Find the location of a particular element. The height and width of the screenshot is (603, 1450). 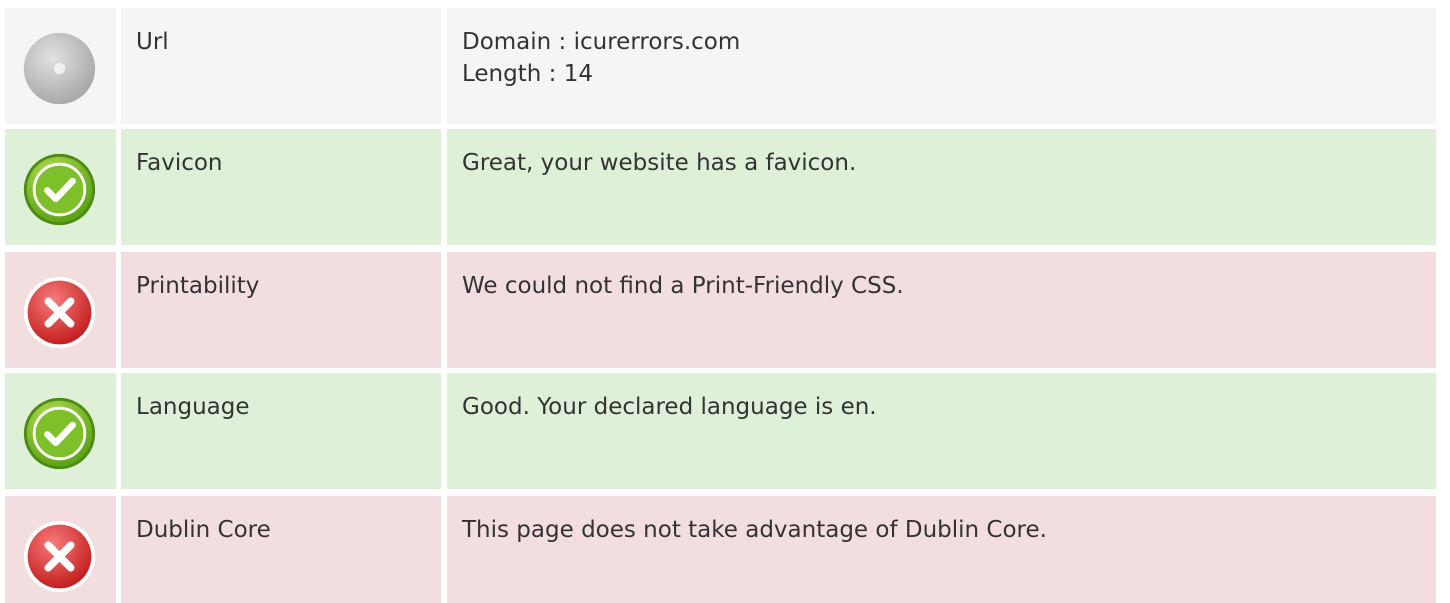

row-label: Dublin Core is located at coordinates (203, 530).